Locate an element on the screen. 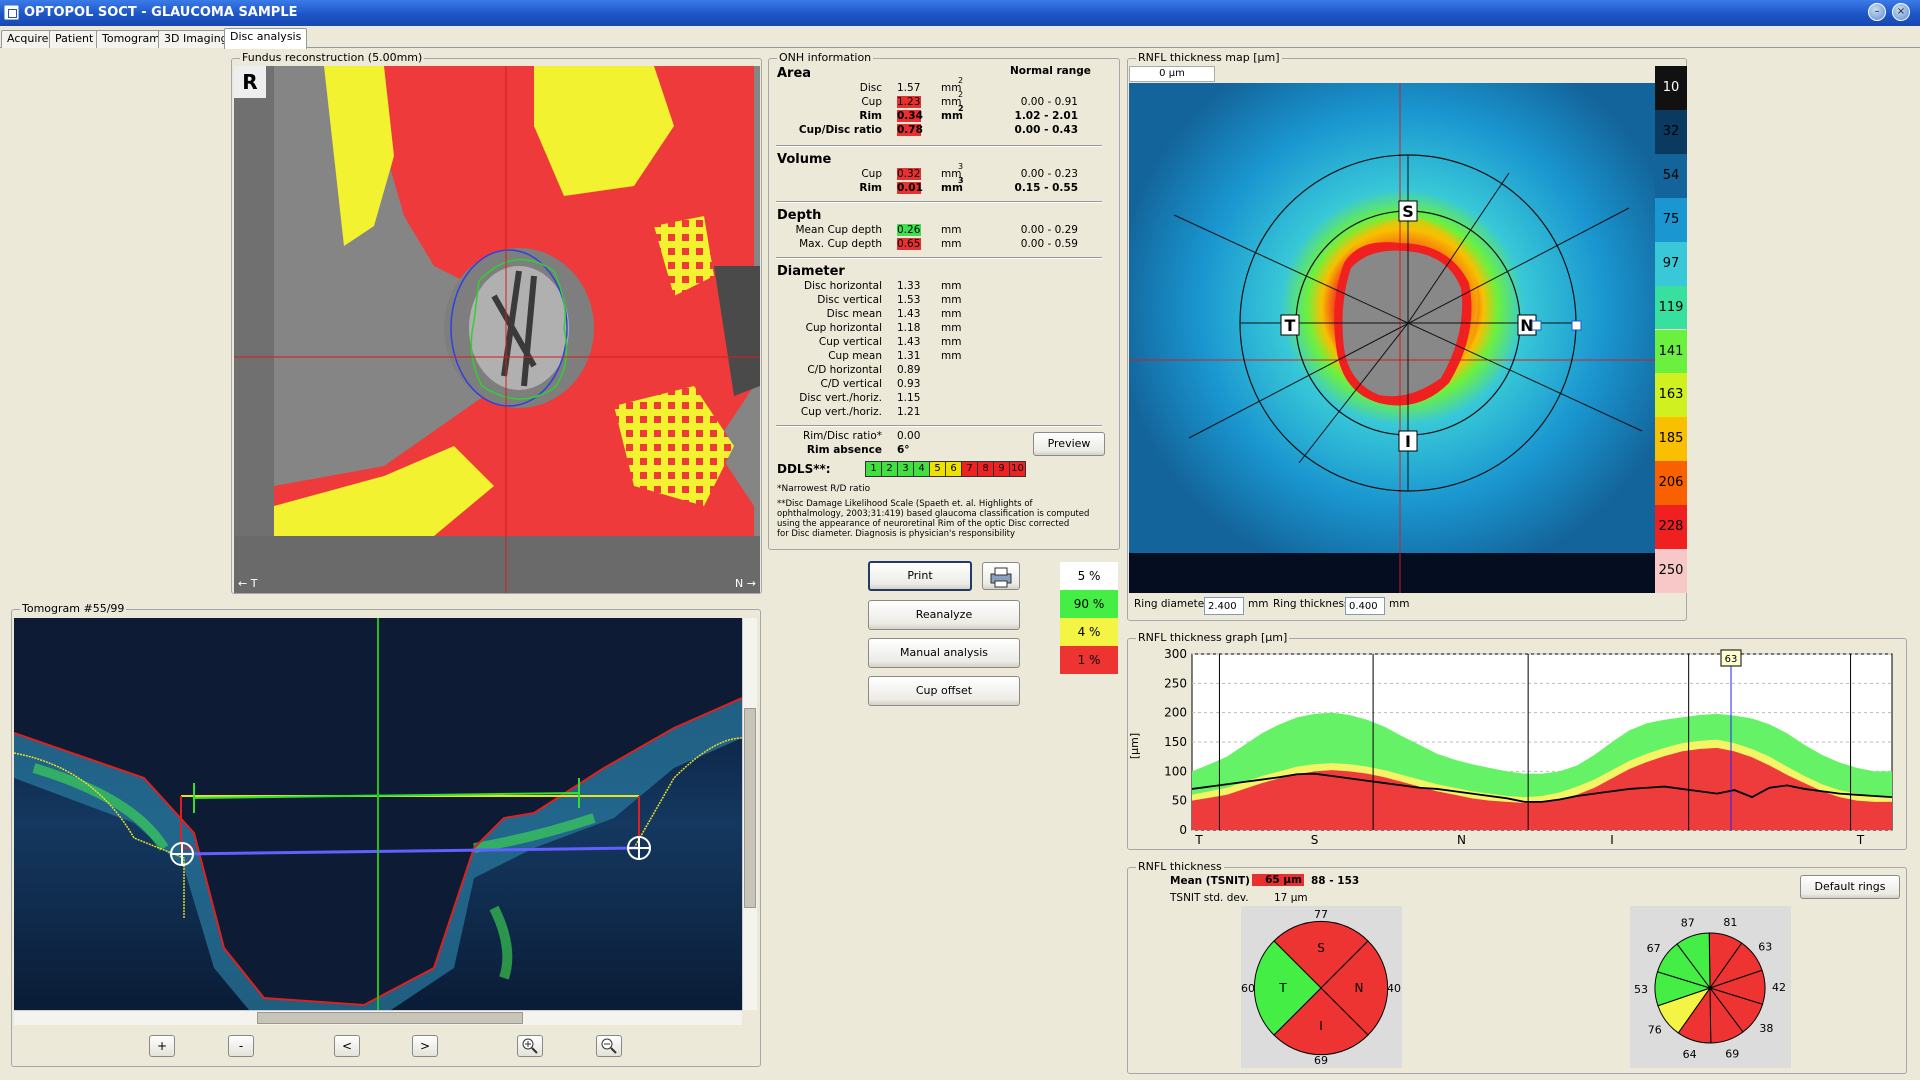  tomogram-vscroll is located at coordinates (749, 814).